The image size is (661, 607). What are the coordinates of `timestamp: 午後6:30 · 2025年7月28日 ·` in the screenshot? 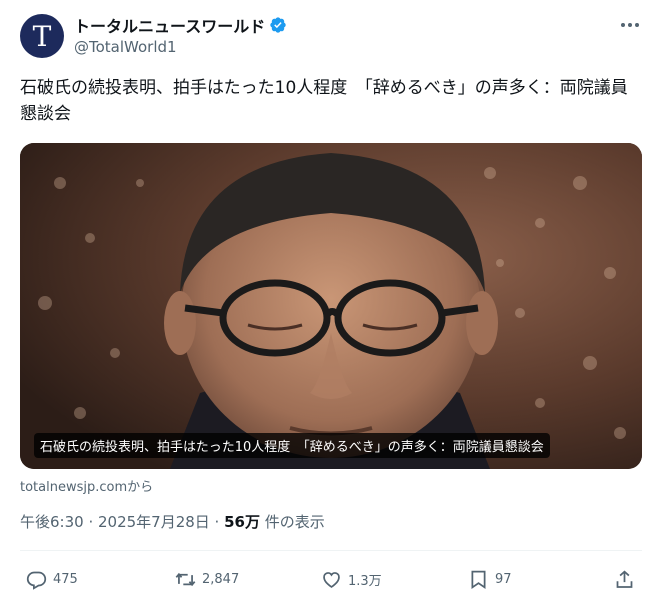 It's located at (122, 522).